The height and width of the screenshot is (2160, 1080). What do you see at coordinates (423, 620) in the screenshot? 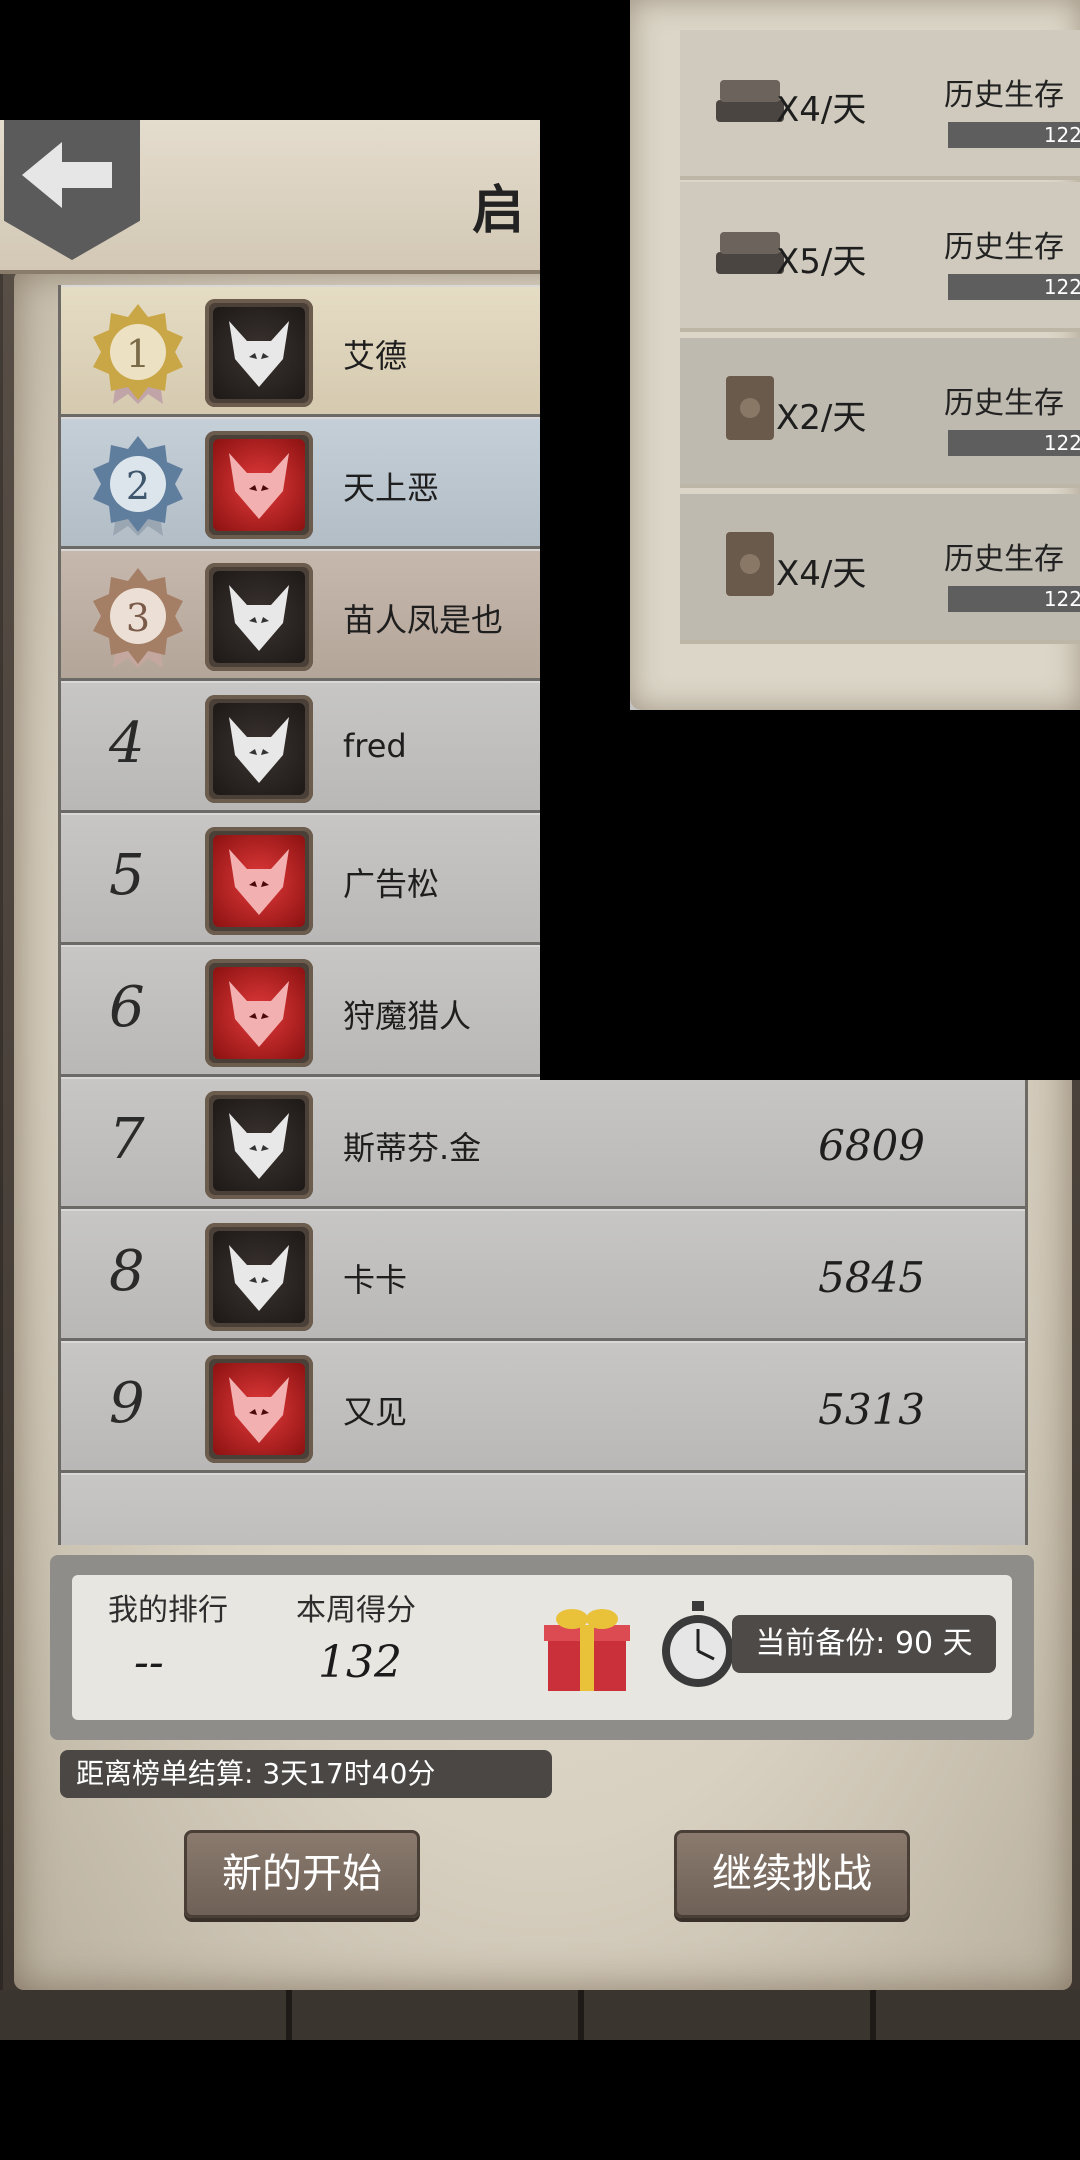
I see `player-name: 苗人凤是也` at bounding box center [423, 620].